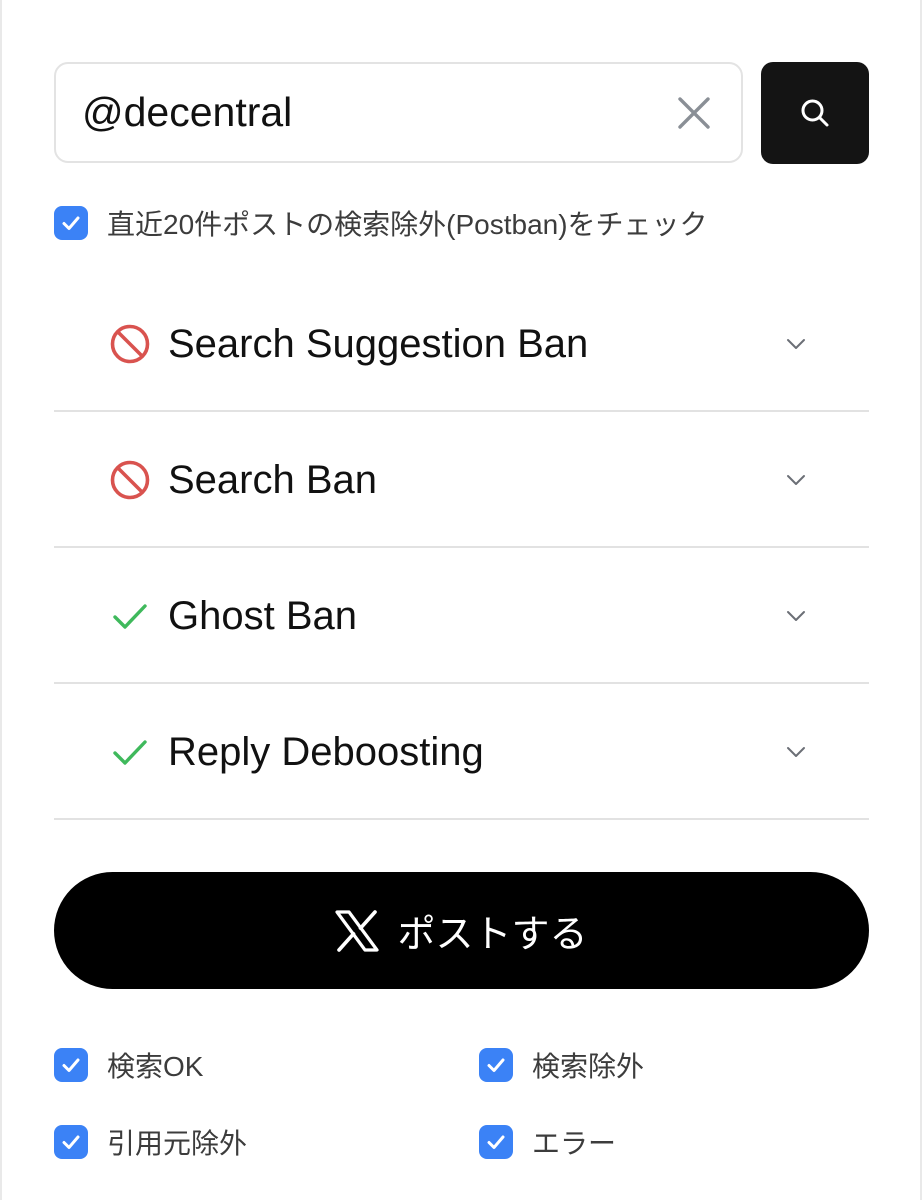  I want to click on filter-checkbox-row: 検索除外, so click(561, 1065).